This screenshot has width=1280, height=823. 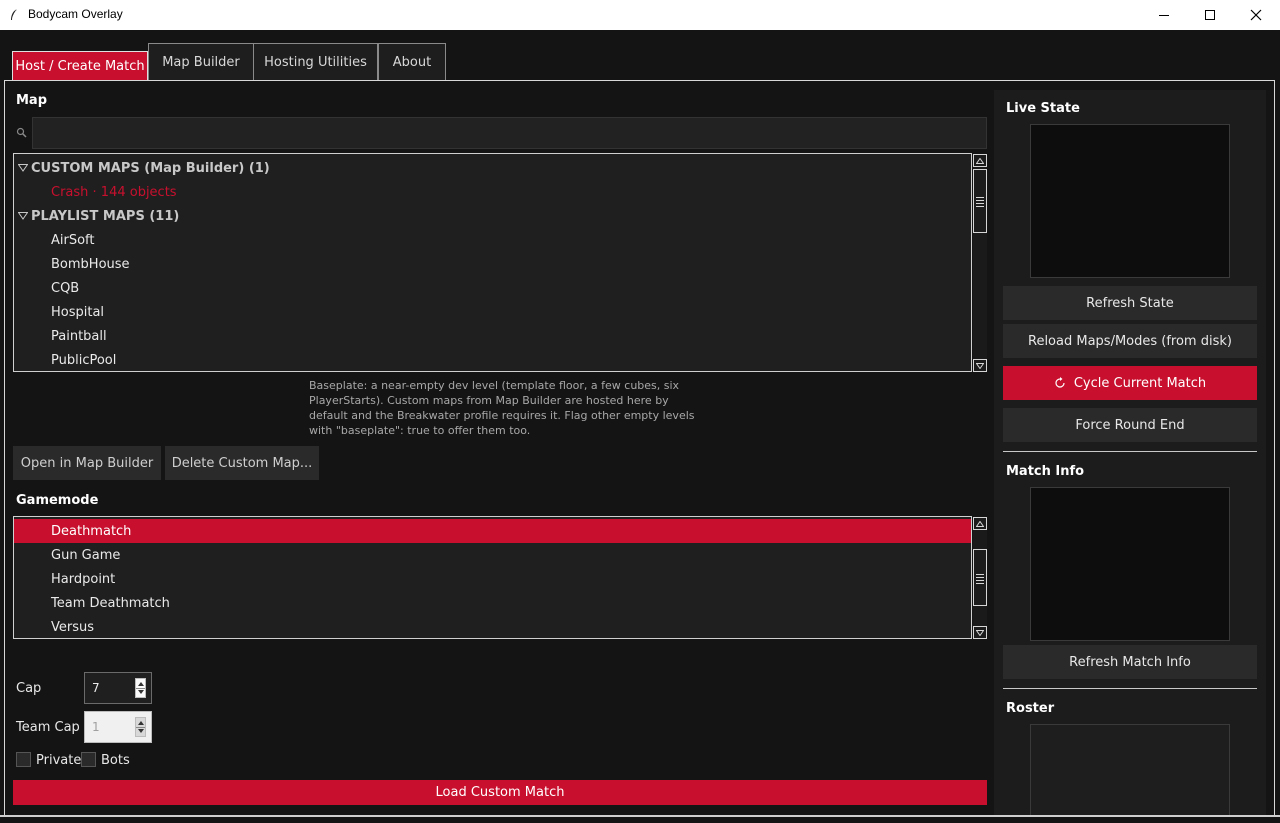 I want to click on map-item: CQB, so click(x=492, y=288).